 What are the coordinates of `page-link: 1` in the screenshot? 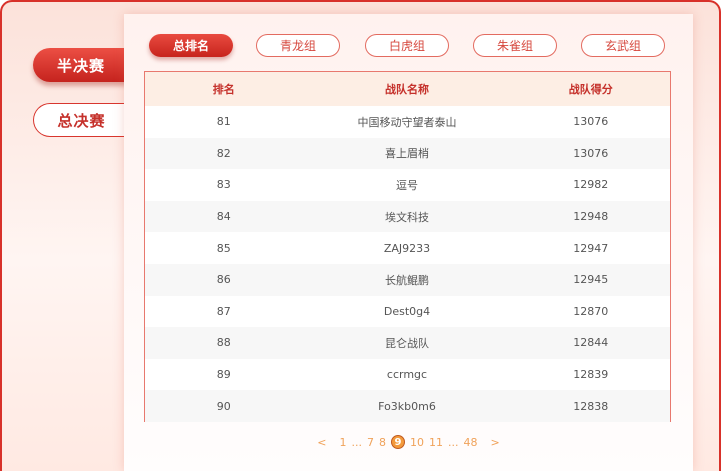 It's located at (343, 442).